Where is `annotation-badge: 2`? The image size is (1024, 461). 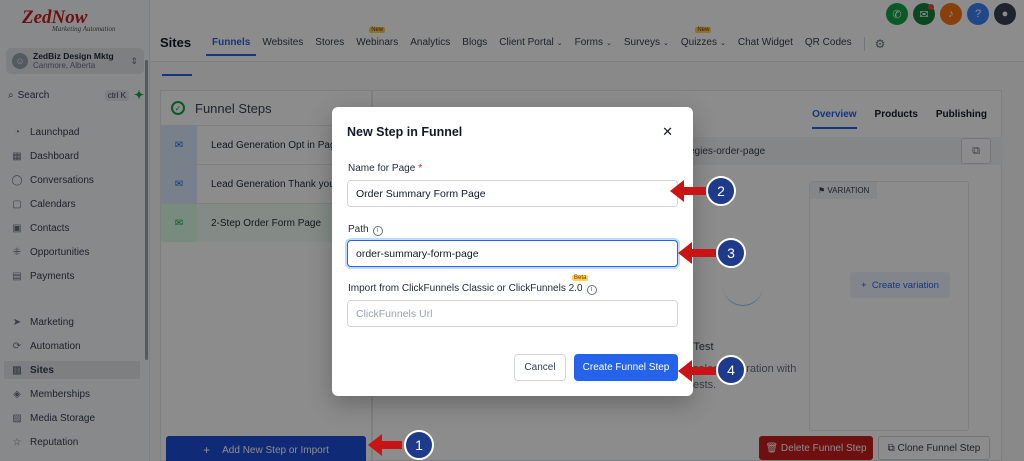
annotation-badge: 2 is located at coordinates (721, 191).